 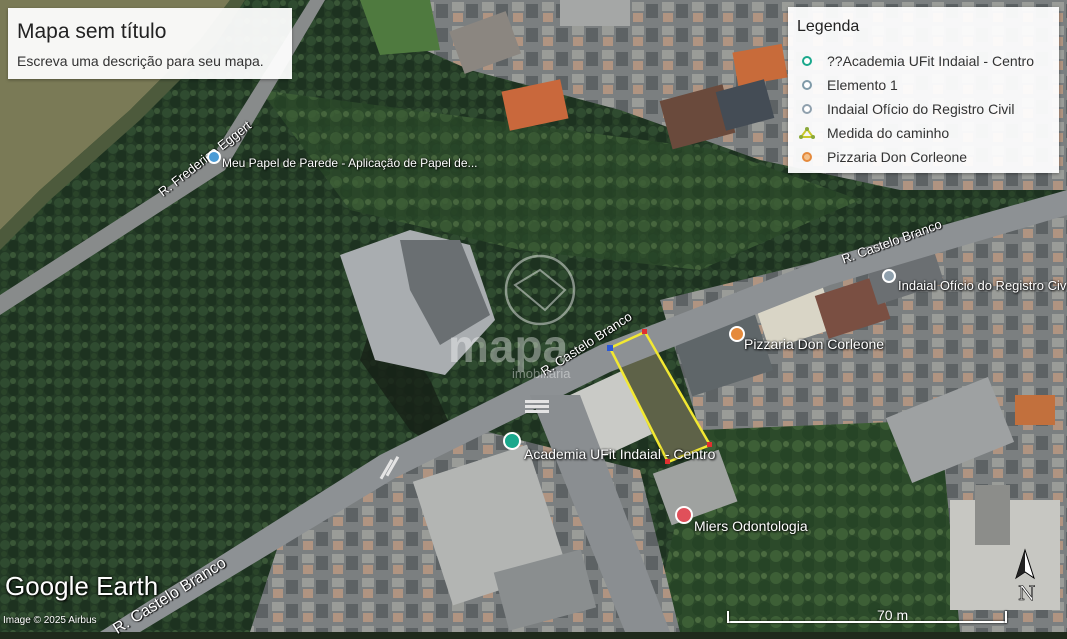 What do you see at coordinates (512, 441) in the screenshot?
I see `academia-pin-icon` at bounding box center [512, 441].